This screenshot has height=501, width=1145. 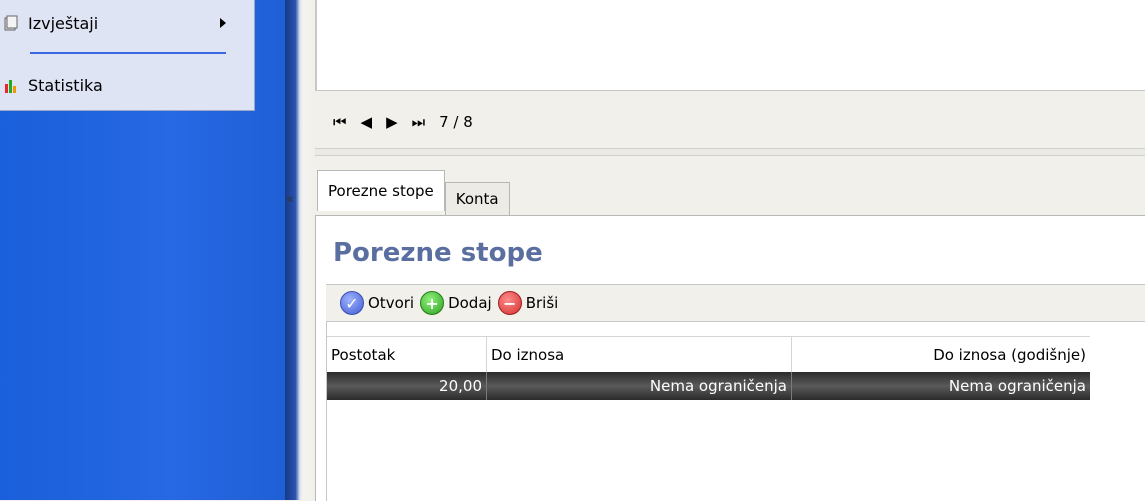 I want to click on tab-strip: Porezne stope Konta, so click(x=413, y=193).